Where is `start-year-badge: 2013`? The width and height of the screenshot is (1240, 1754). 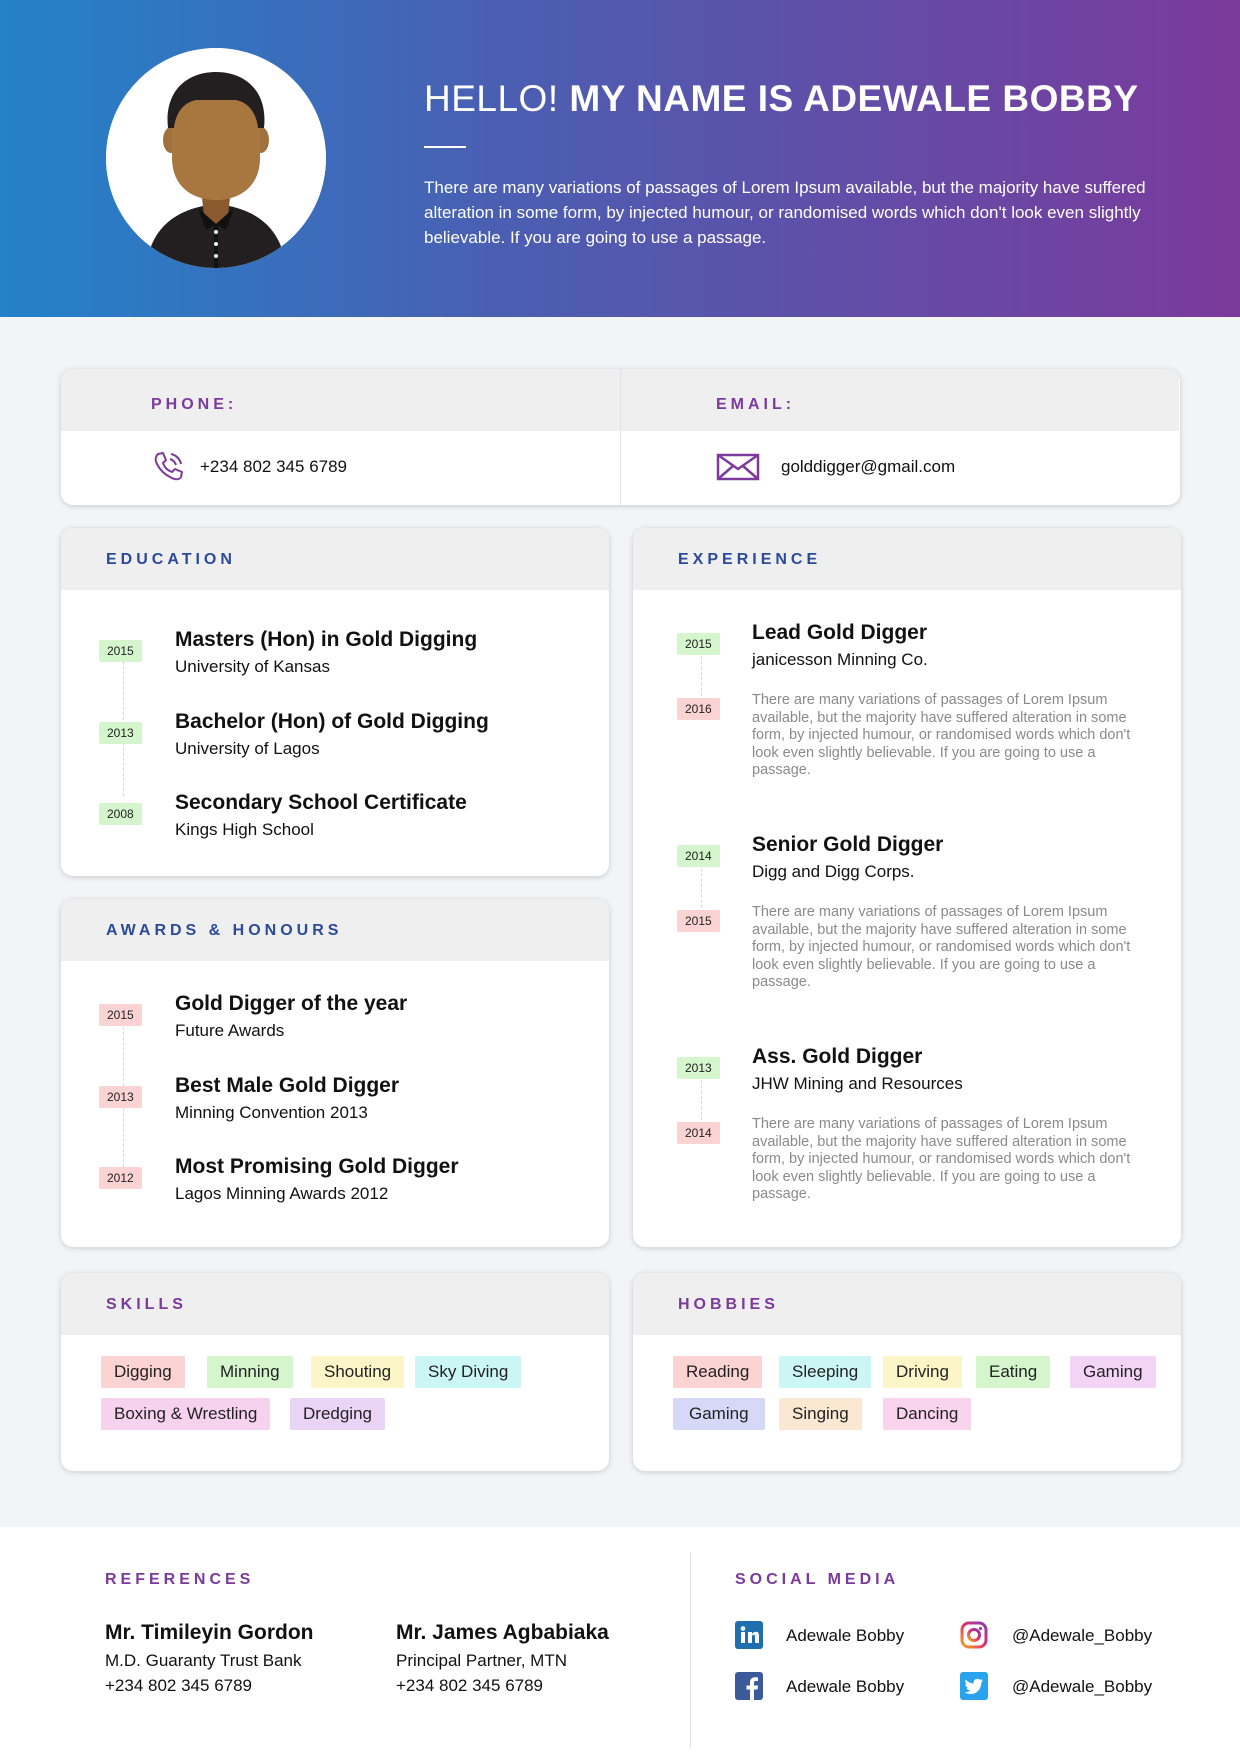
start-year-badge: 2013 is located at coordinates (698, 1068).